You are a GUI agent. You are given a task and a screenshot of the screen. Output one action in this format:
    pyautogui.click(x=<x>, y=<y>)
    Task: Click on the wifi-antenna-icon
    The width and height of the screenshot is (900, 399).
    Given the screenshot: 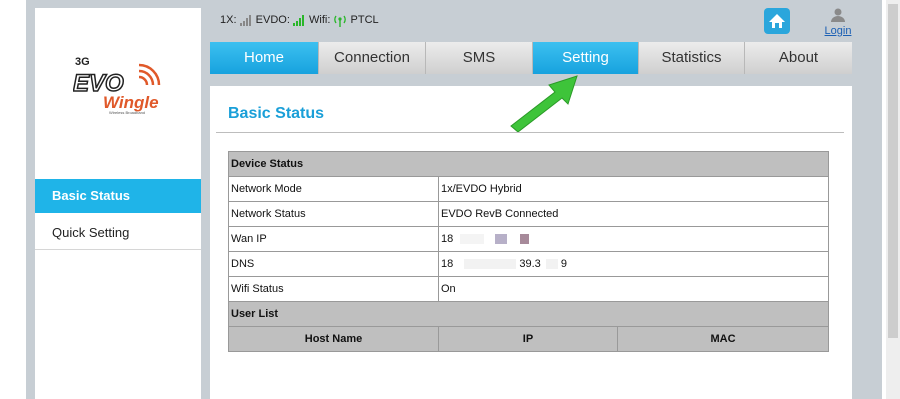 What is the action you would take?
    pyautogui.click(x=340, y=21)
    